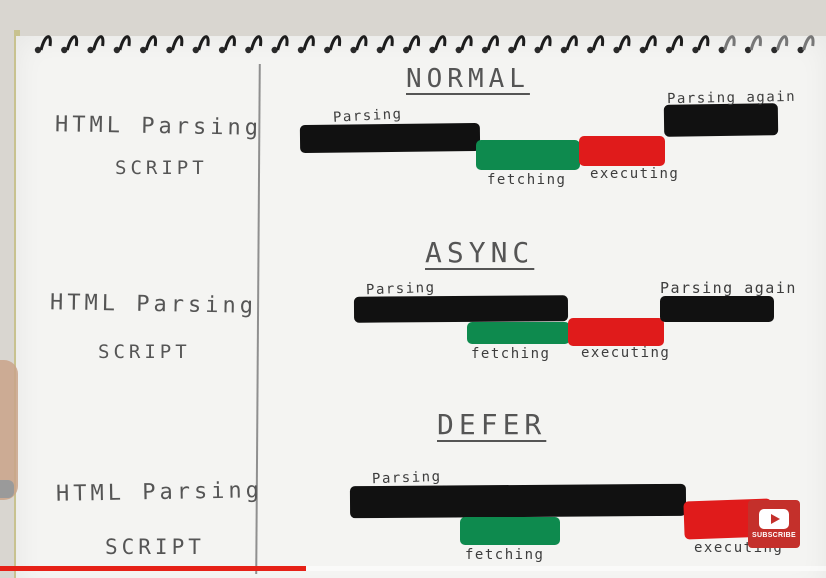  I want to click on label-normal-parsing-again: Parsing again, so click(731, 98).